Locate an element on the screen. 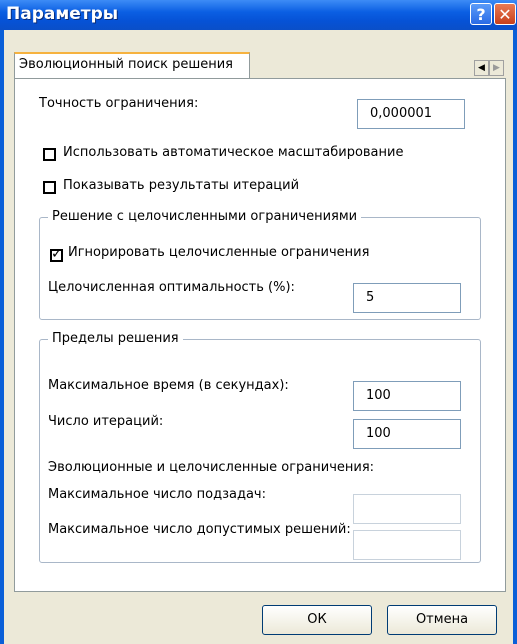 The image size is (517, 644). integer-optimality-input: 5 is located at coordinates (407, 298).